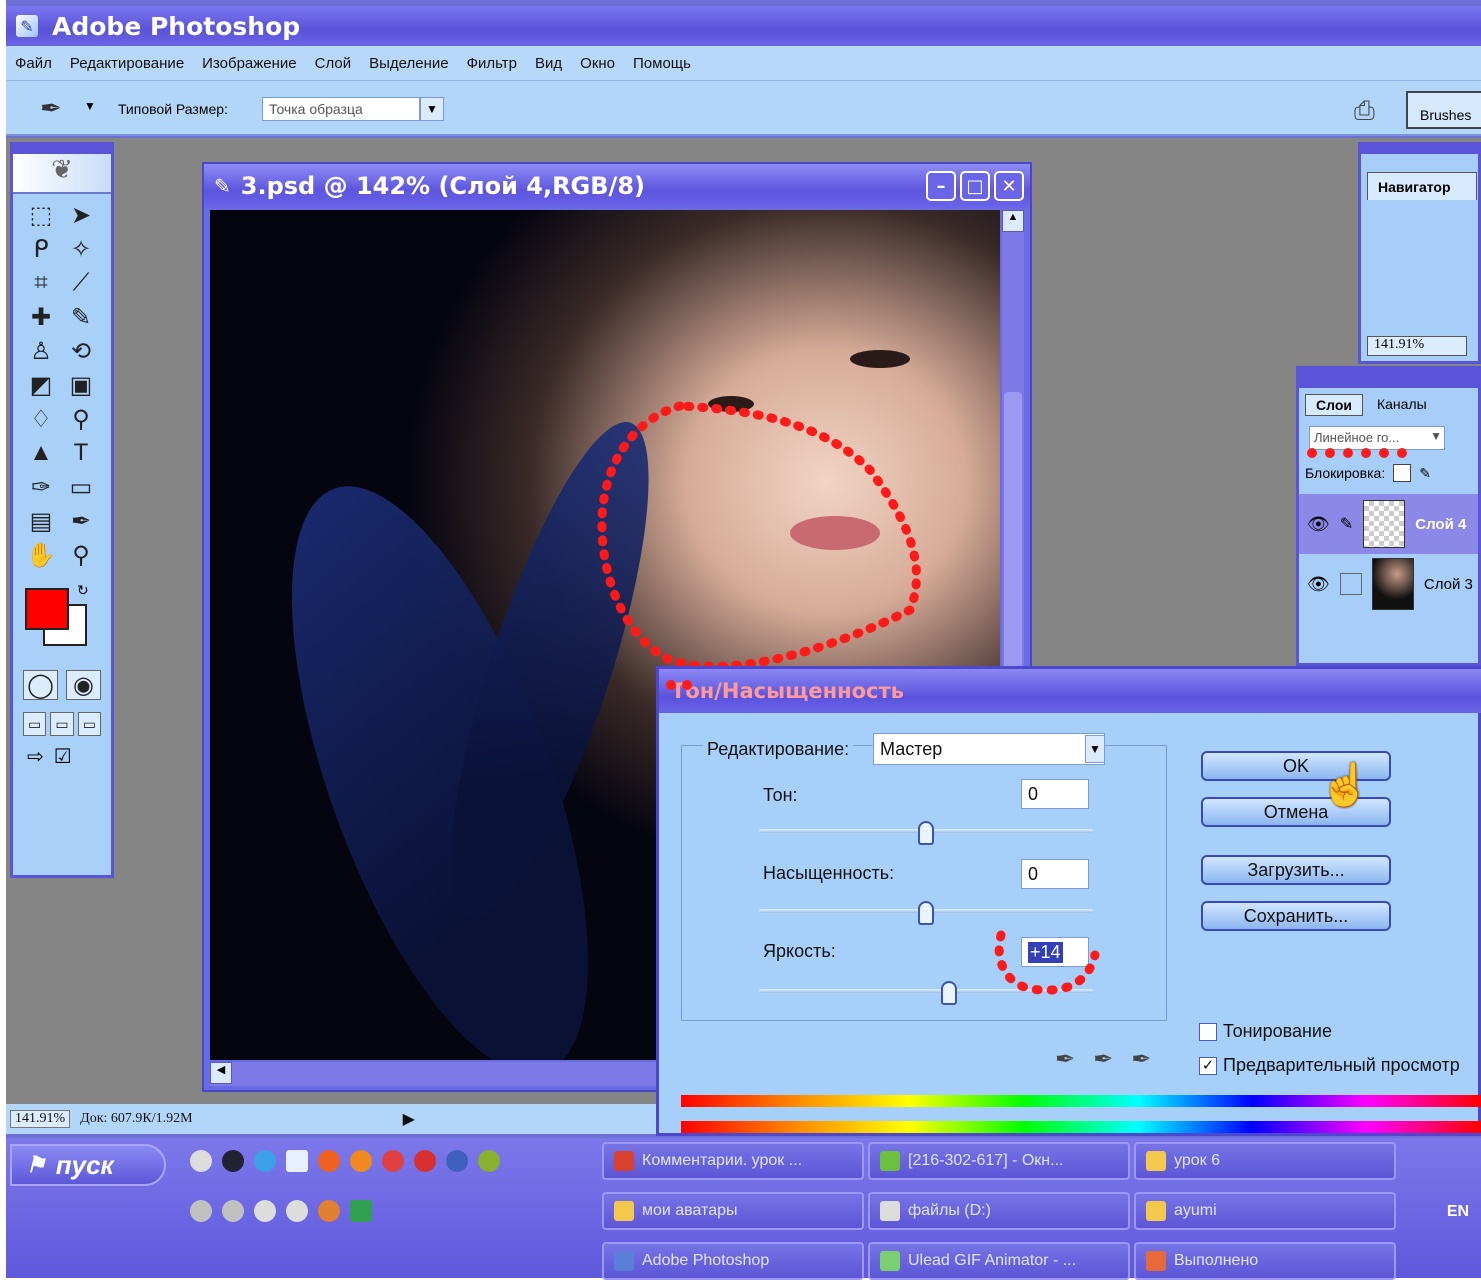 Image resolution: width=1481 pixels, height=1280 pixels. What do you see at coordinates (941, 186) in the screenshot?
I see `minimize-icon: –` at bounding box center [941, 186].